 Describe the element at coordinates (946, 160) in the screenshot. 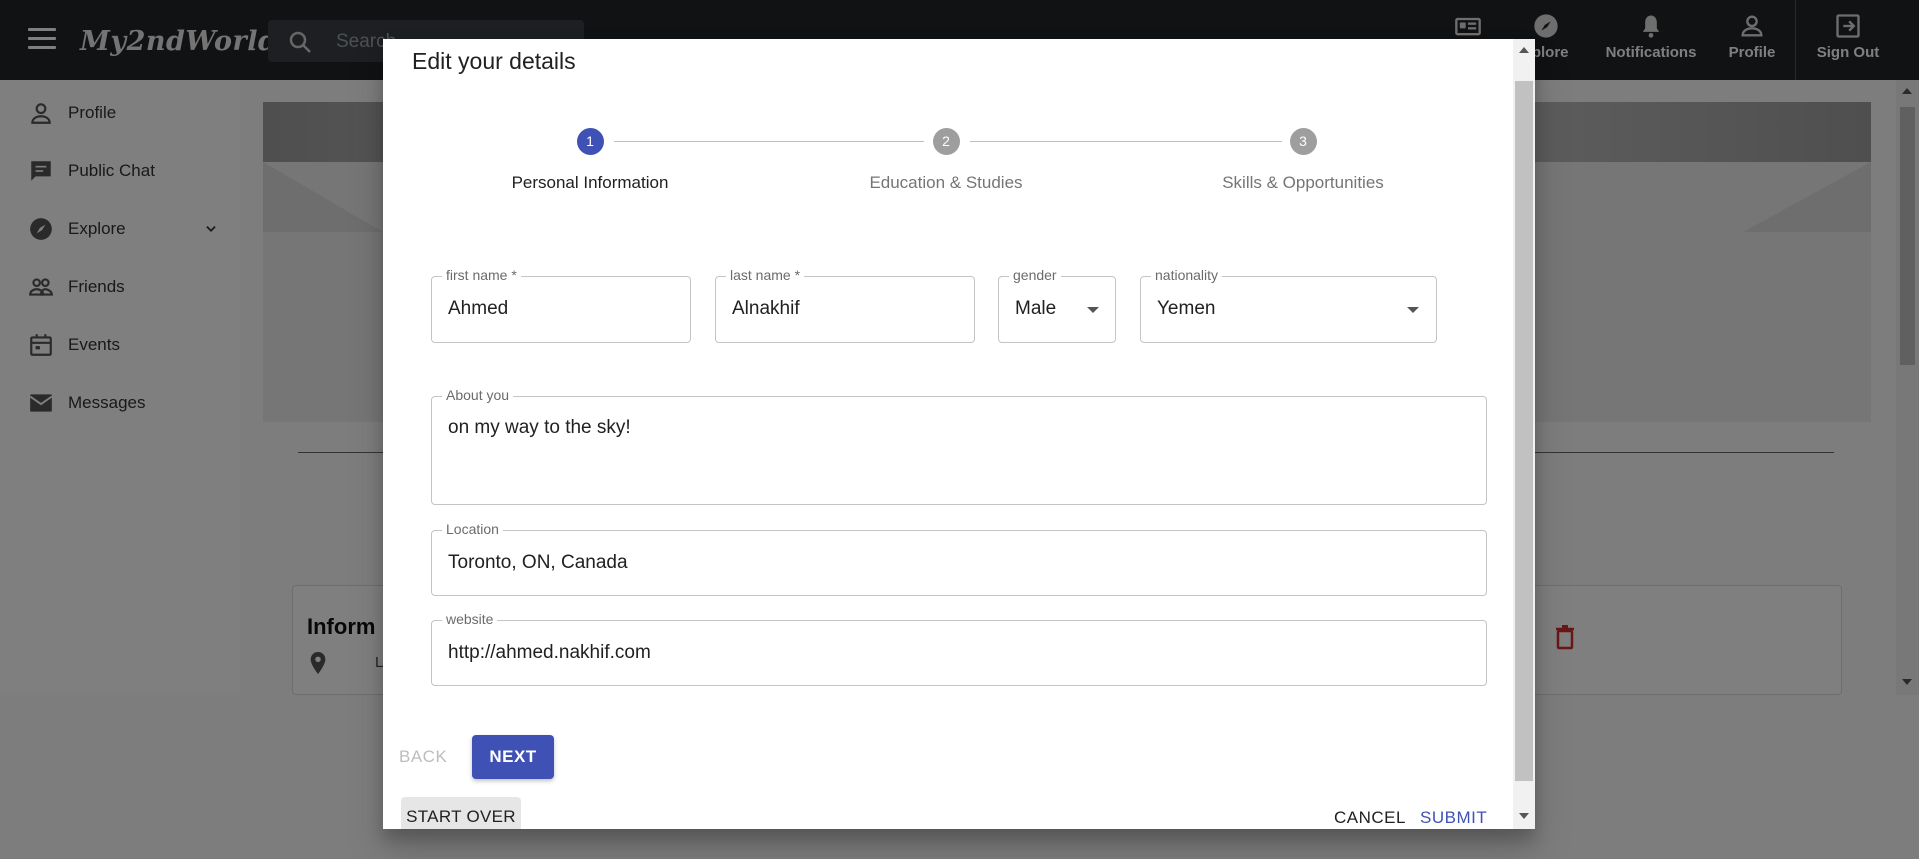

I see `step-education-studies: 2 Education & Studies` at that location.